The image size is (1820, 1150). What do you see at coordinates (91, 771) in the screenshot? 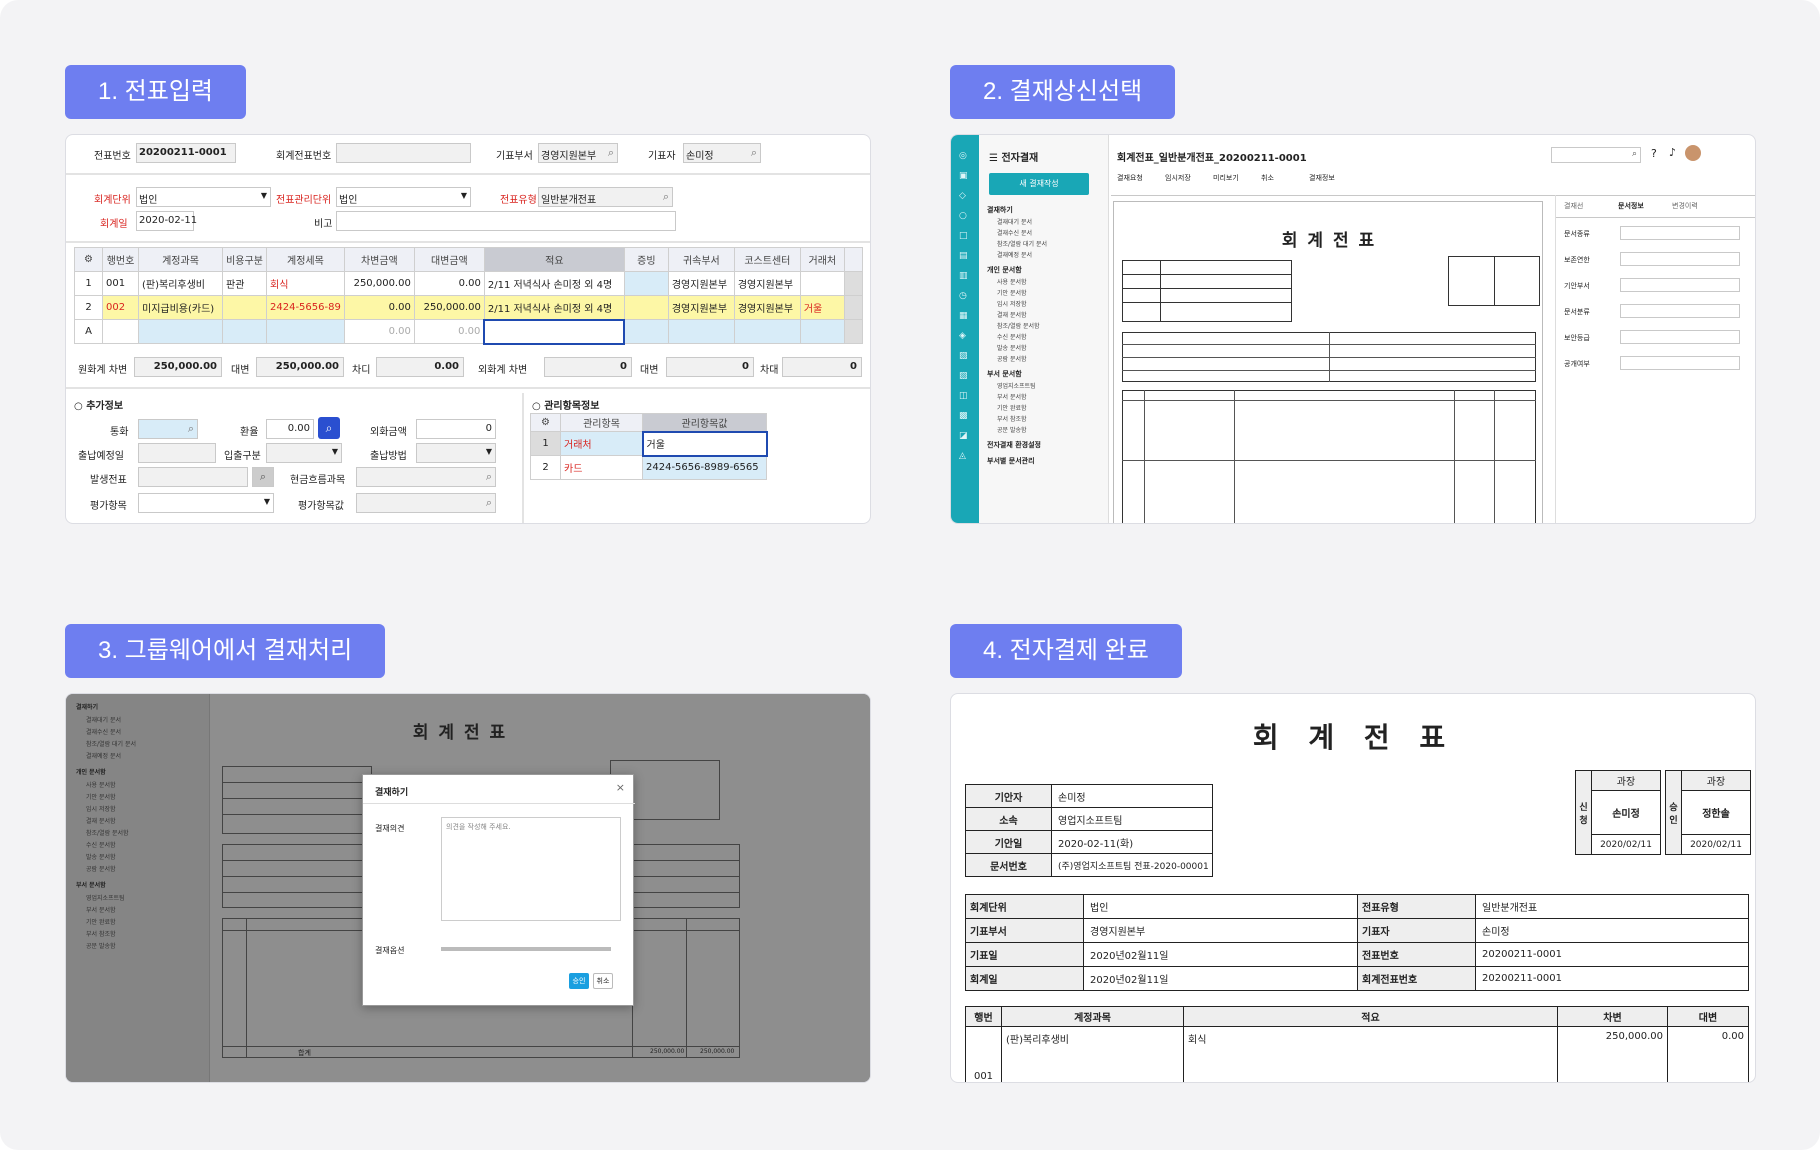
I see `gw-menu-group: 개인 문서함` at bounding box center [91, 771].